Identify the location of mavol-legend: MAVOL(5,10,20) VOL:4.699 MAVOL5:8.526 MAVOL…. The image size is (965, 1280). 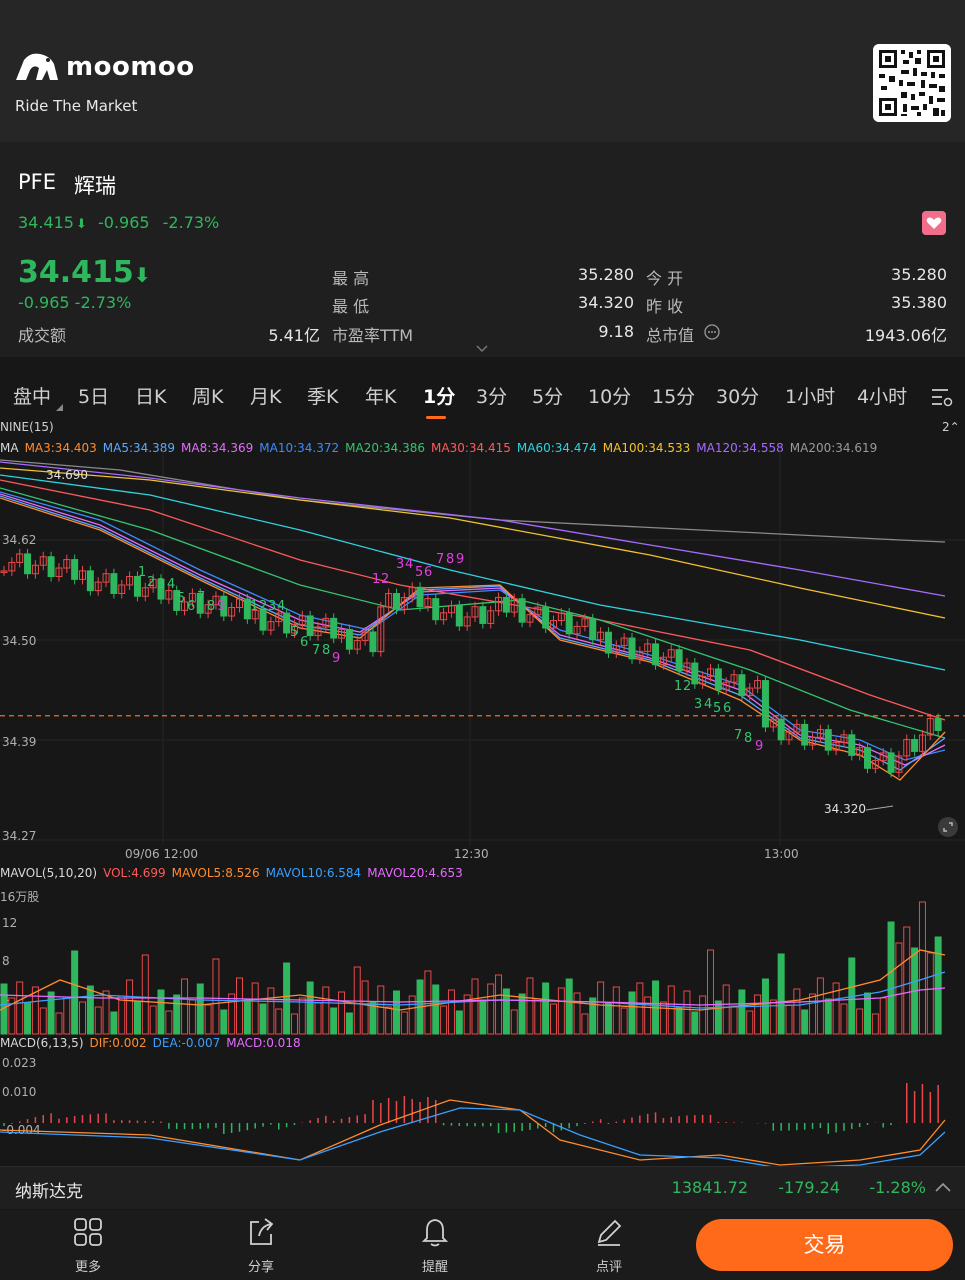
(234, 873).